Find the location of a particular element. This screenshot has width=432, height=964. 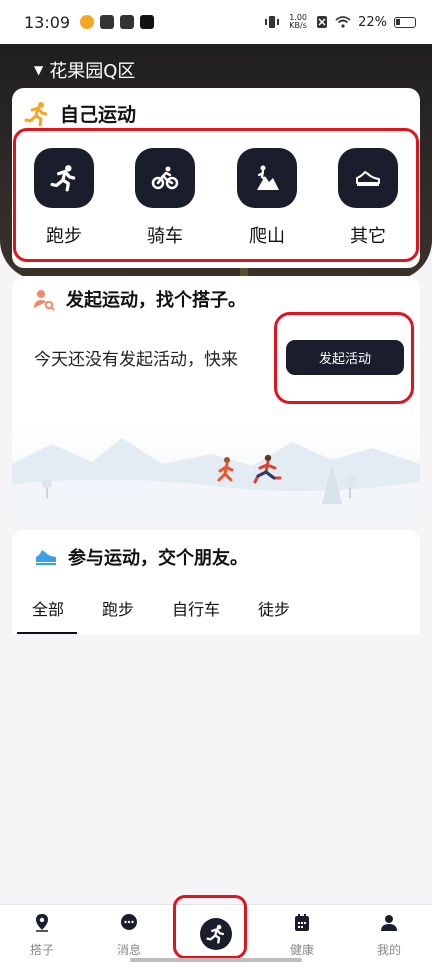

nav-label-partner: 搭子 is located at coordinates (41, 950).